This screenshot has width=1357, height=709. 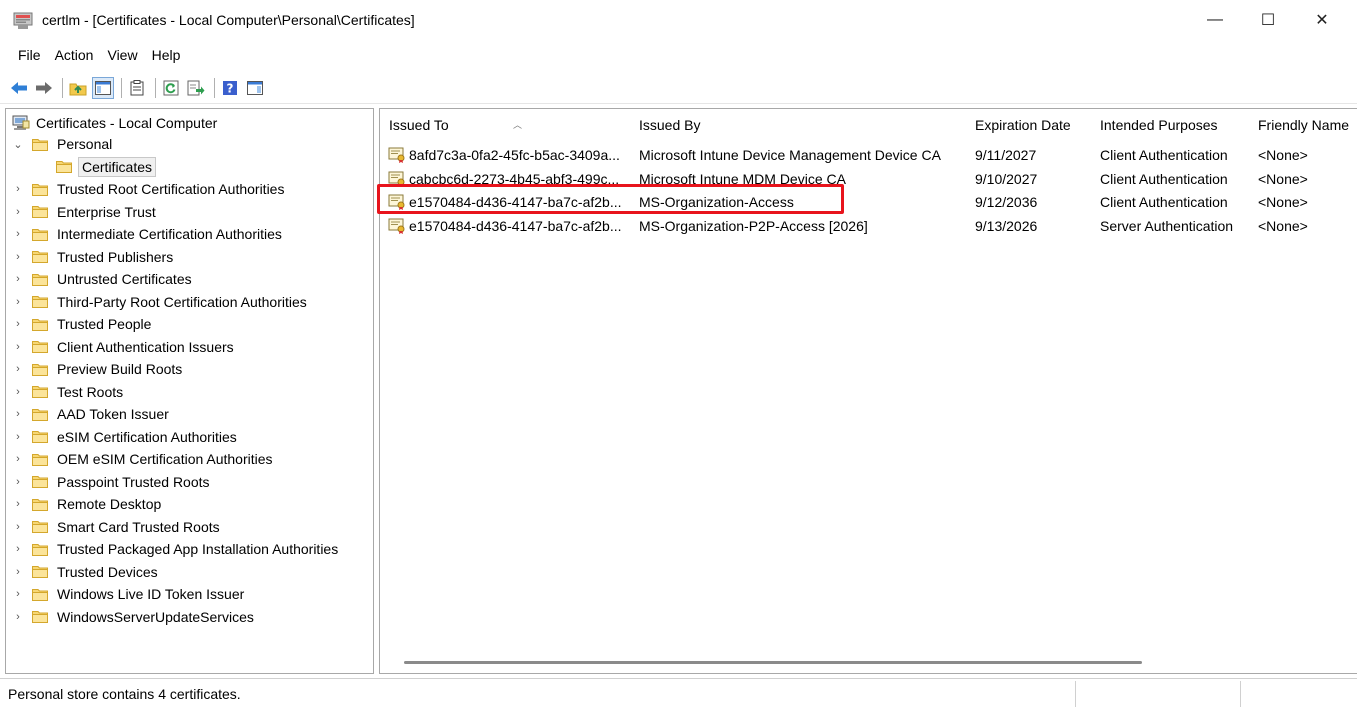 What do you see at coordinates (29, 55) in the screenshot?
I see `menu-file: File` at bounding box center [29, 55].